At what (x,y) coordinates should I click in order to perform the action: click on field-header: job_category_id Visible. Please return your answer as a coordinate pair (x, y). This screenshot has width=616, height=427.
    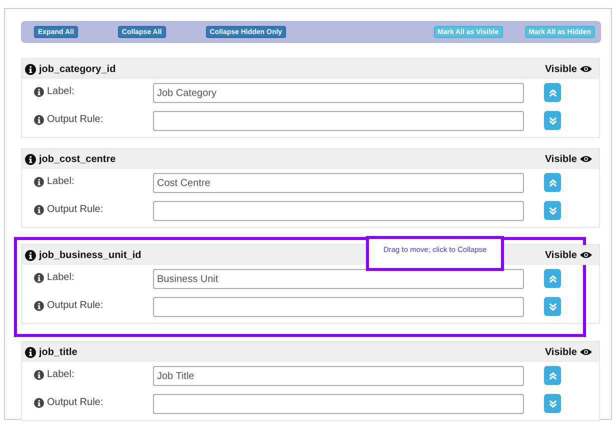
    Looking at the image, I should click on (310, 69).